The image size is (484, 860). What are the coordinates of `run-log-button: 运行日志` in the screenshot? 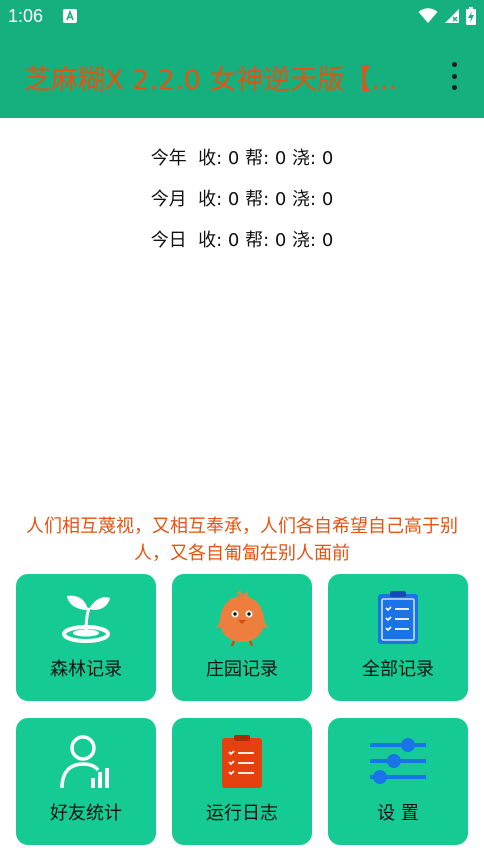 It's located at (242, 781).